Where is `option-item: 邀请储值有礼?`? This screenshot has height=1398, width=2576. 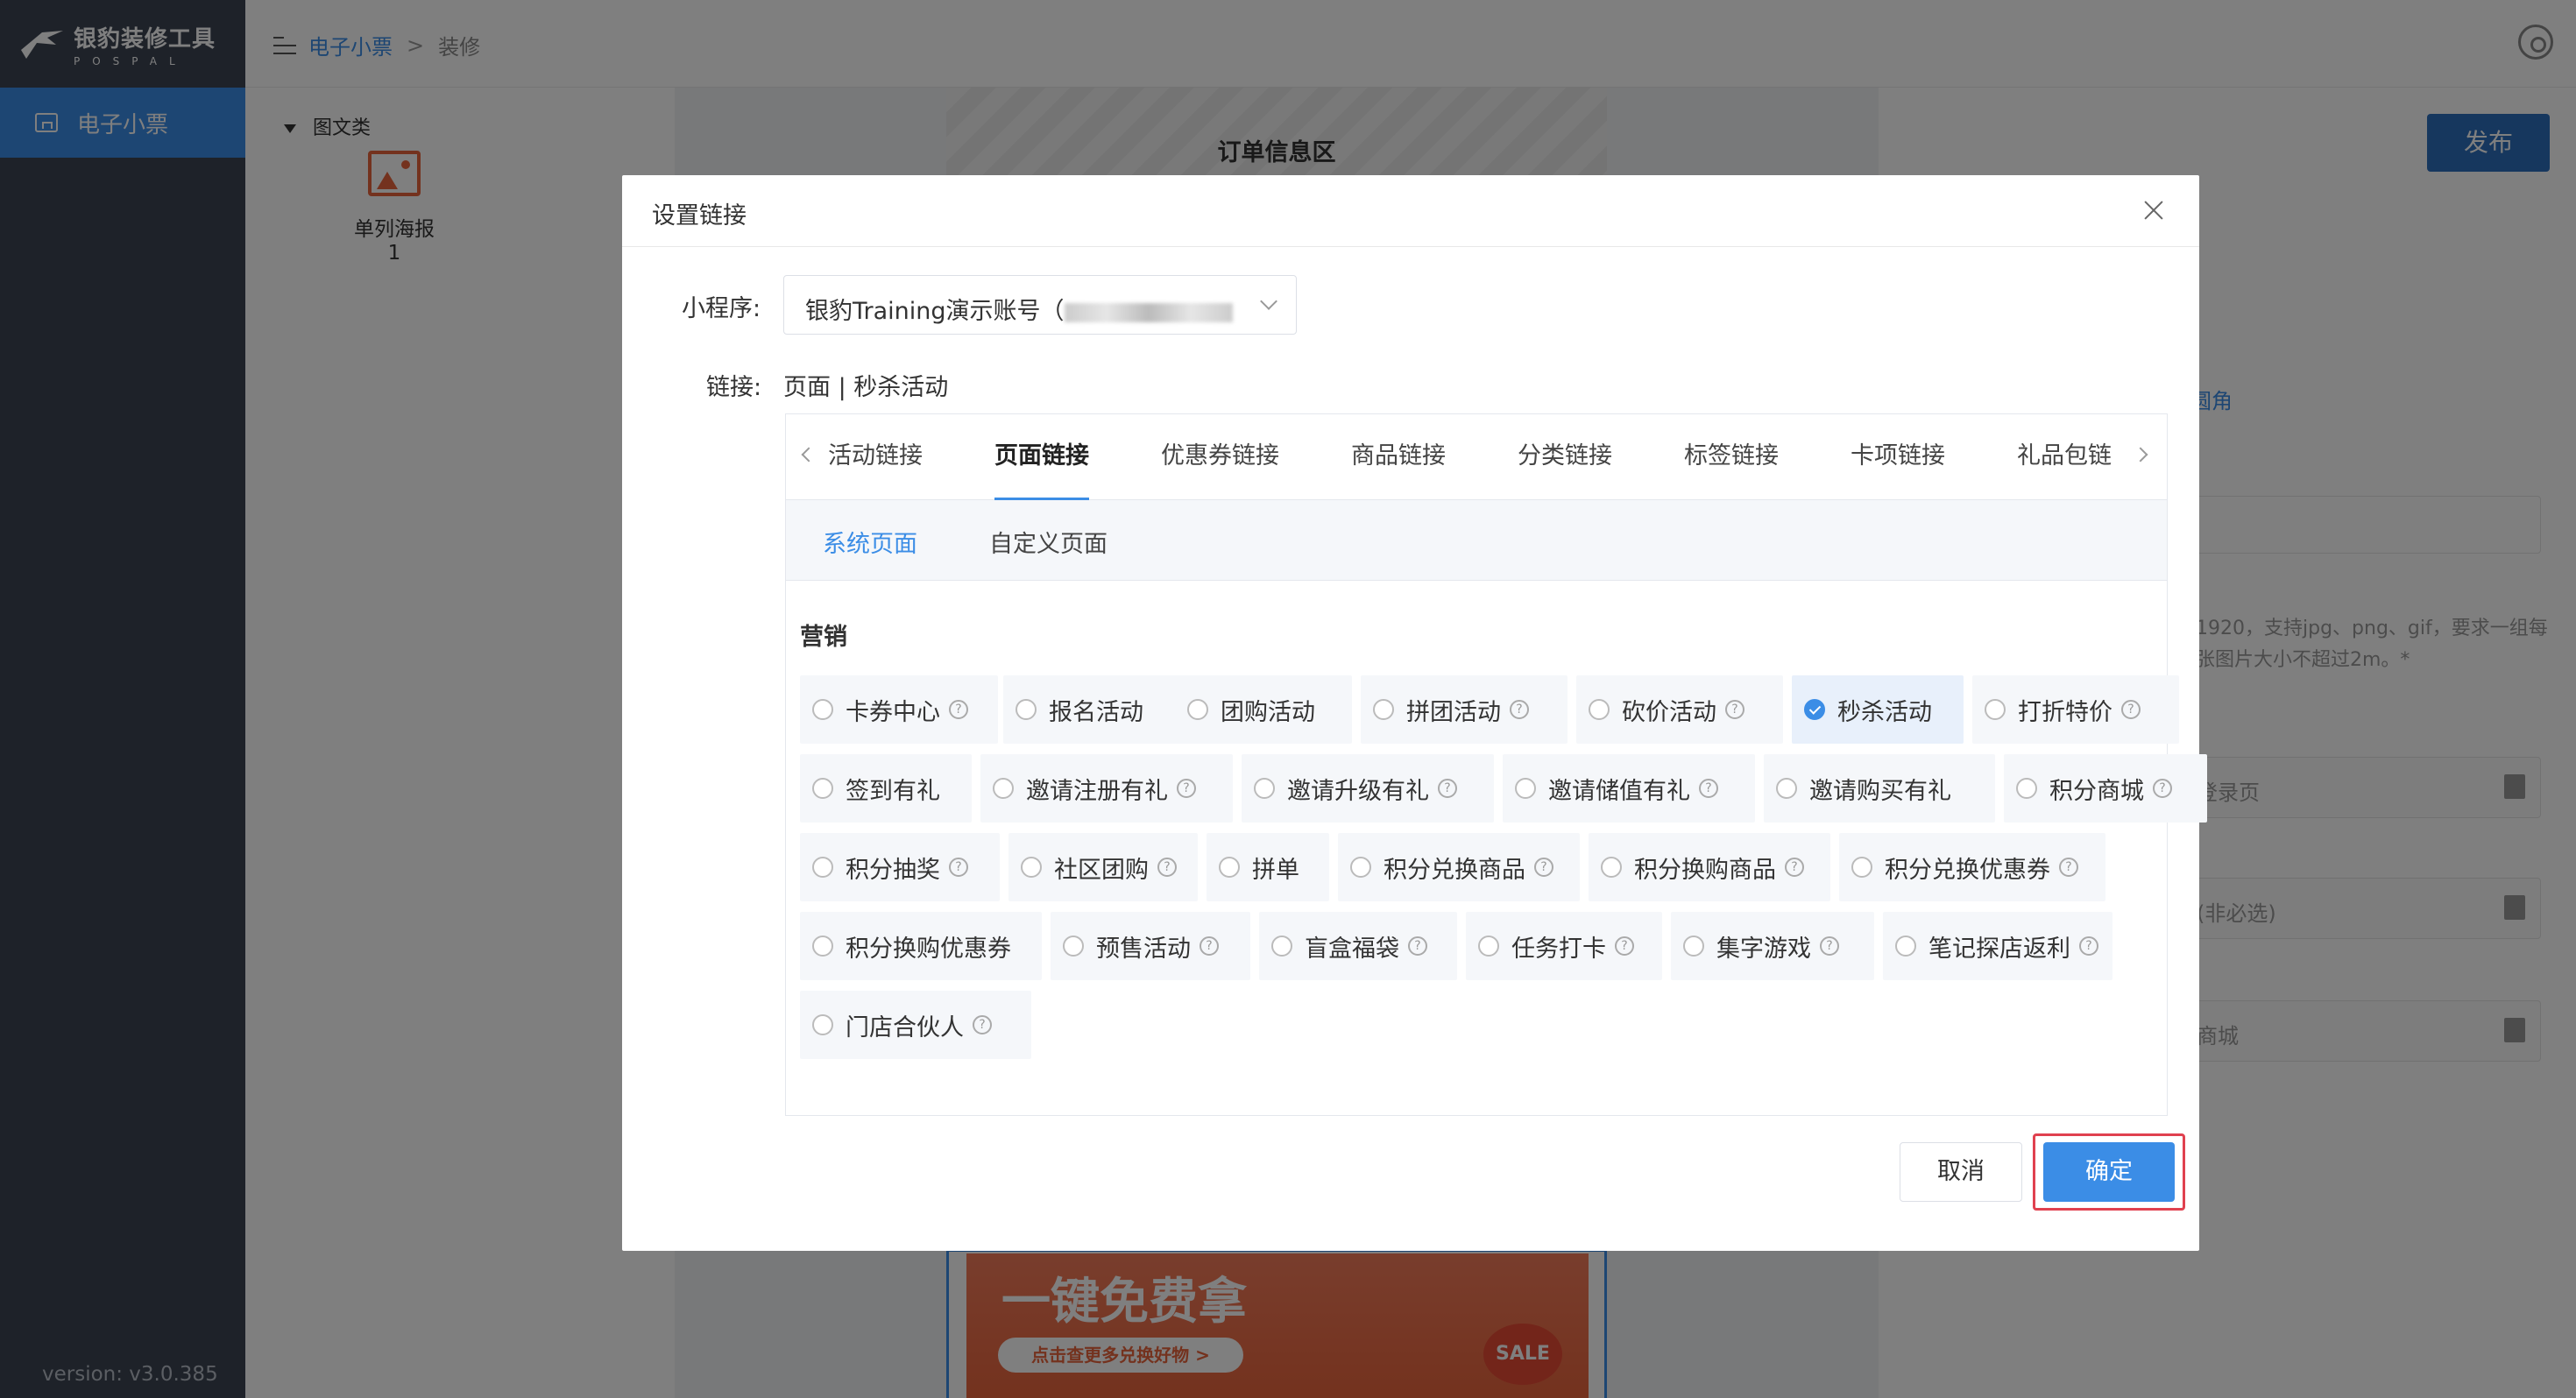 option-item: 邀请储值有礼? is located at coordinates (1629, 788).